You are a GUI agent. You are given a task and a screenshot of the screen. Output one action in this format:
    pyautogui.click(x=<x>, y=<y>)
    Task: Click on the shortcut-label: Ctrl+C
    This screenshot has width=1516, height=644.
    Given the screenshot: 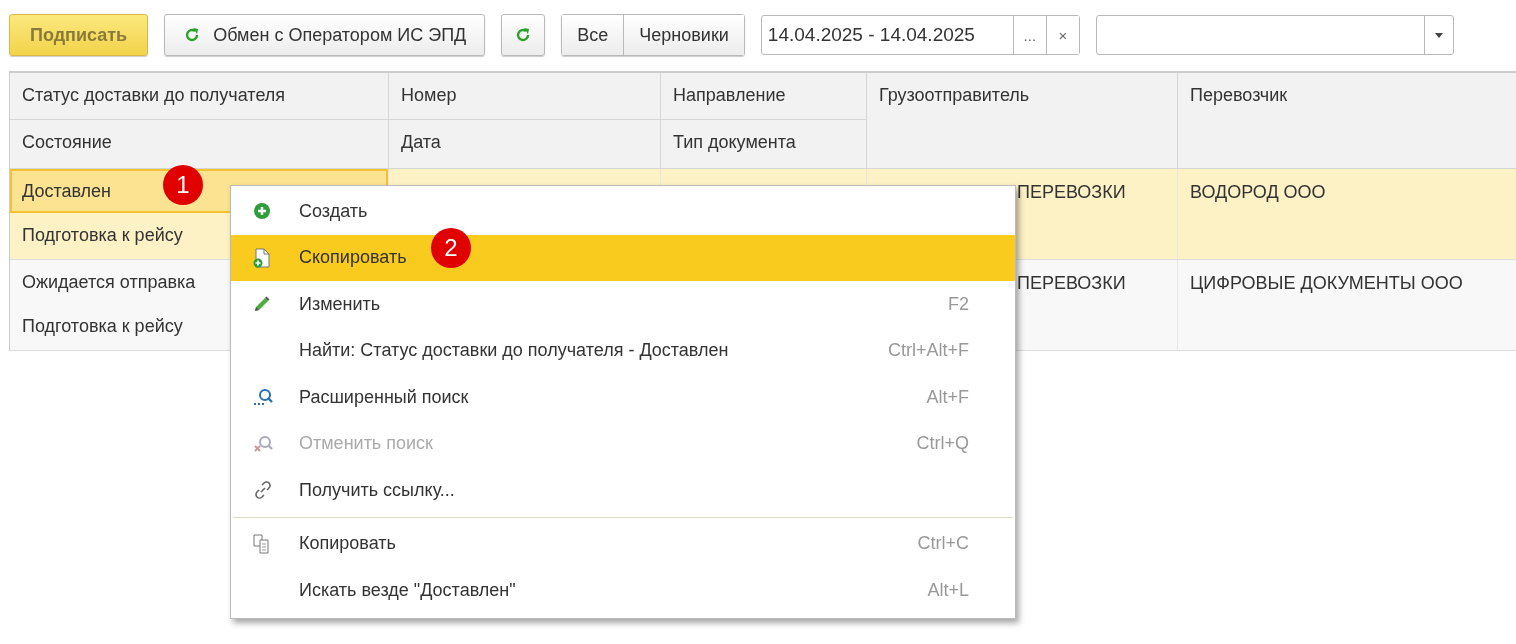 What is the action you would take?
    pyautogui.click(x=943, y=544)
    